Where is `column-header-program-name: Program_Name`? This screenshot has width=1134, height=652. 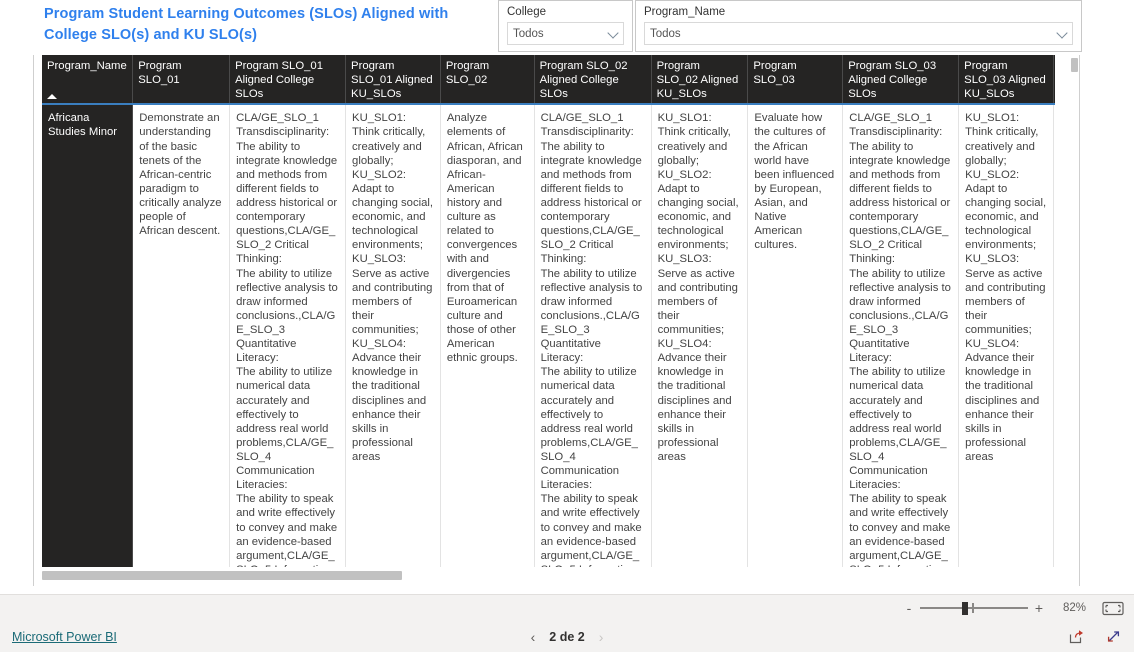
column-header-program-name: Program_Name is located at coordinates (88, 80).